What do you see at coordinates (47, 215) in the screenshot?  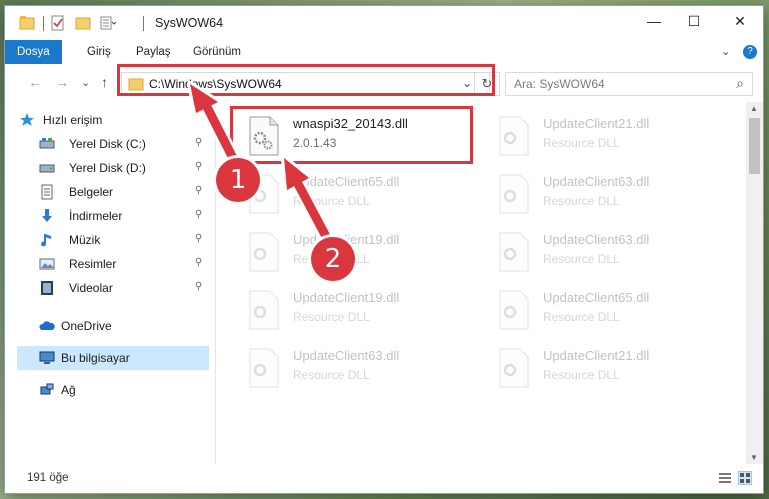 I see `download-icon` at bounding box center [47, 215].